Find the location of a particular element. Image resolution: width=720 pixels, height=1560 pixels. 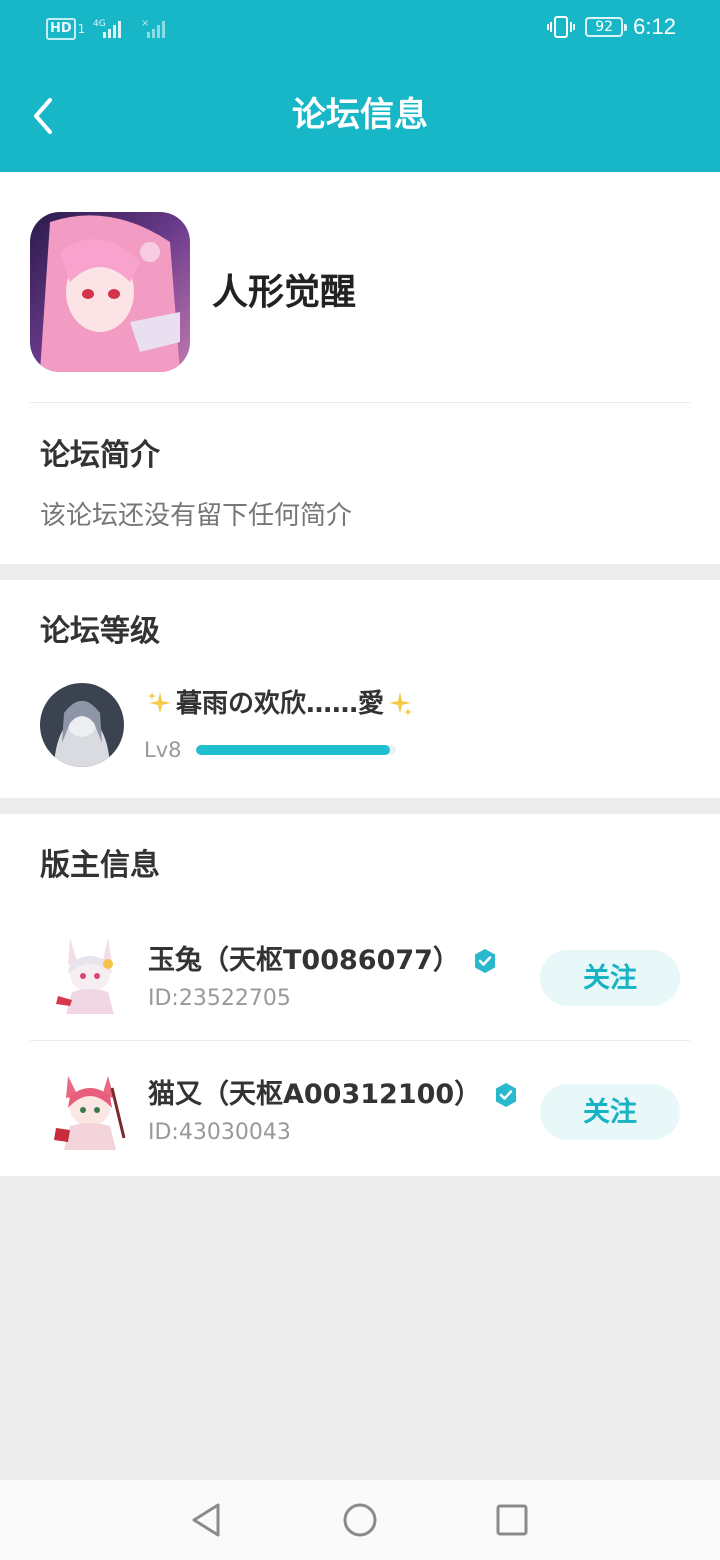

moderator-name-text: 玉兔（天枢T0086077） is located at coordinates (304, 960).